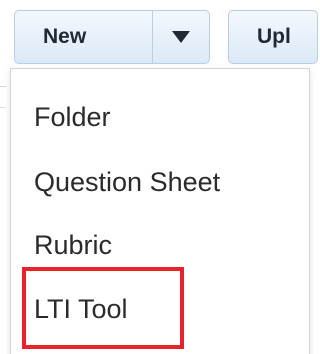 Image resolution: width=320 pixels, height=354 pixels. Describe the element at coordinates (83, 37) in the screenshot. I see `new-button: New` at that location.